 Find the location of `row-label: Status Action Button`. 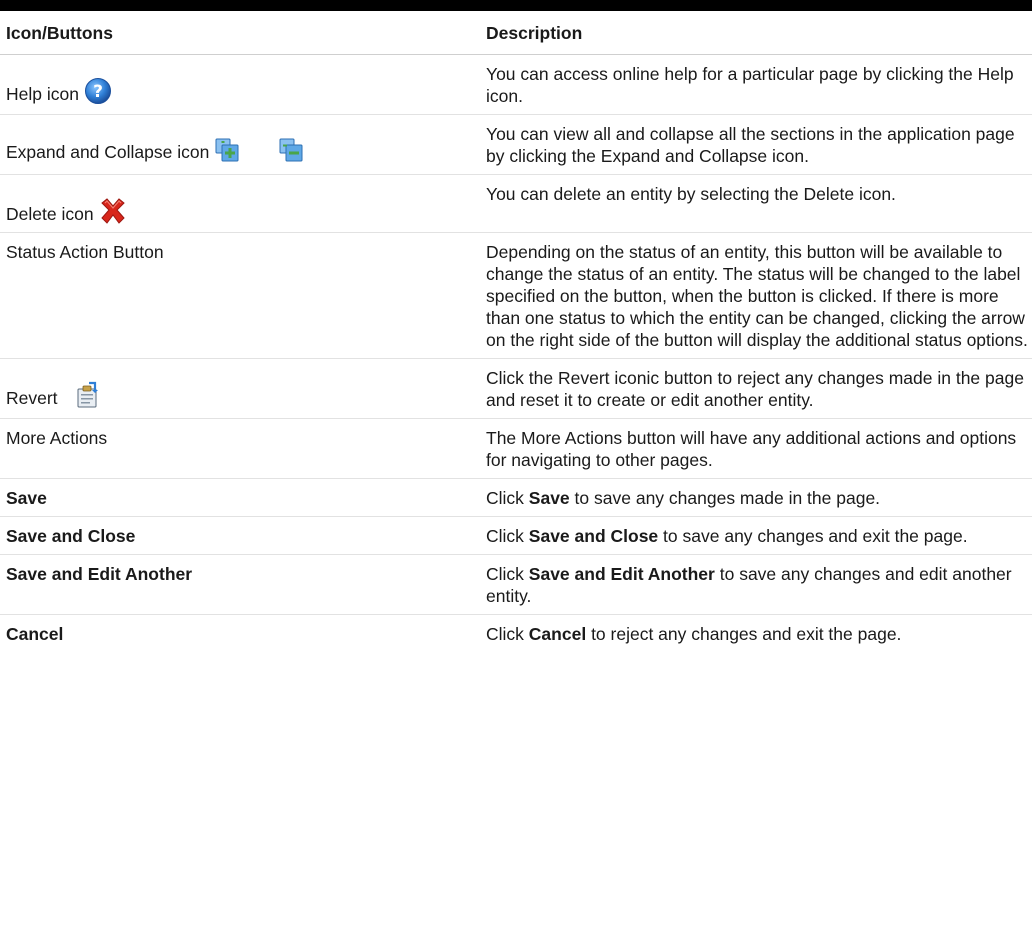

row-label: Status Action Button is located at coordinates (242, 295).